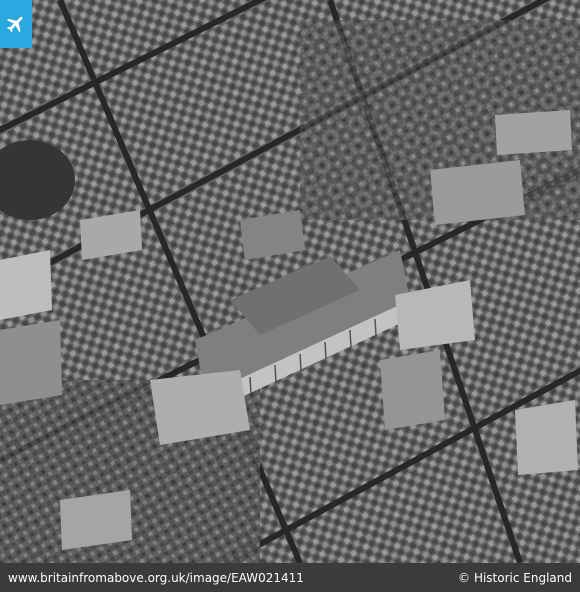 Image resolution: width=580 pixels, height=592 pixels. I want to click on airplane-icon, so click(14, 24).